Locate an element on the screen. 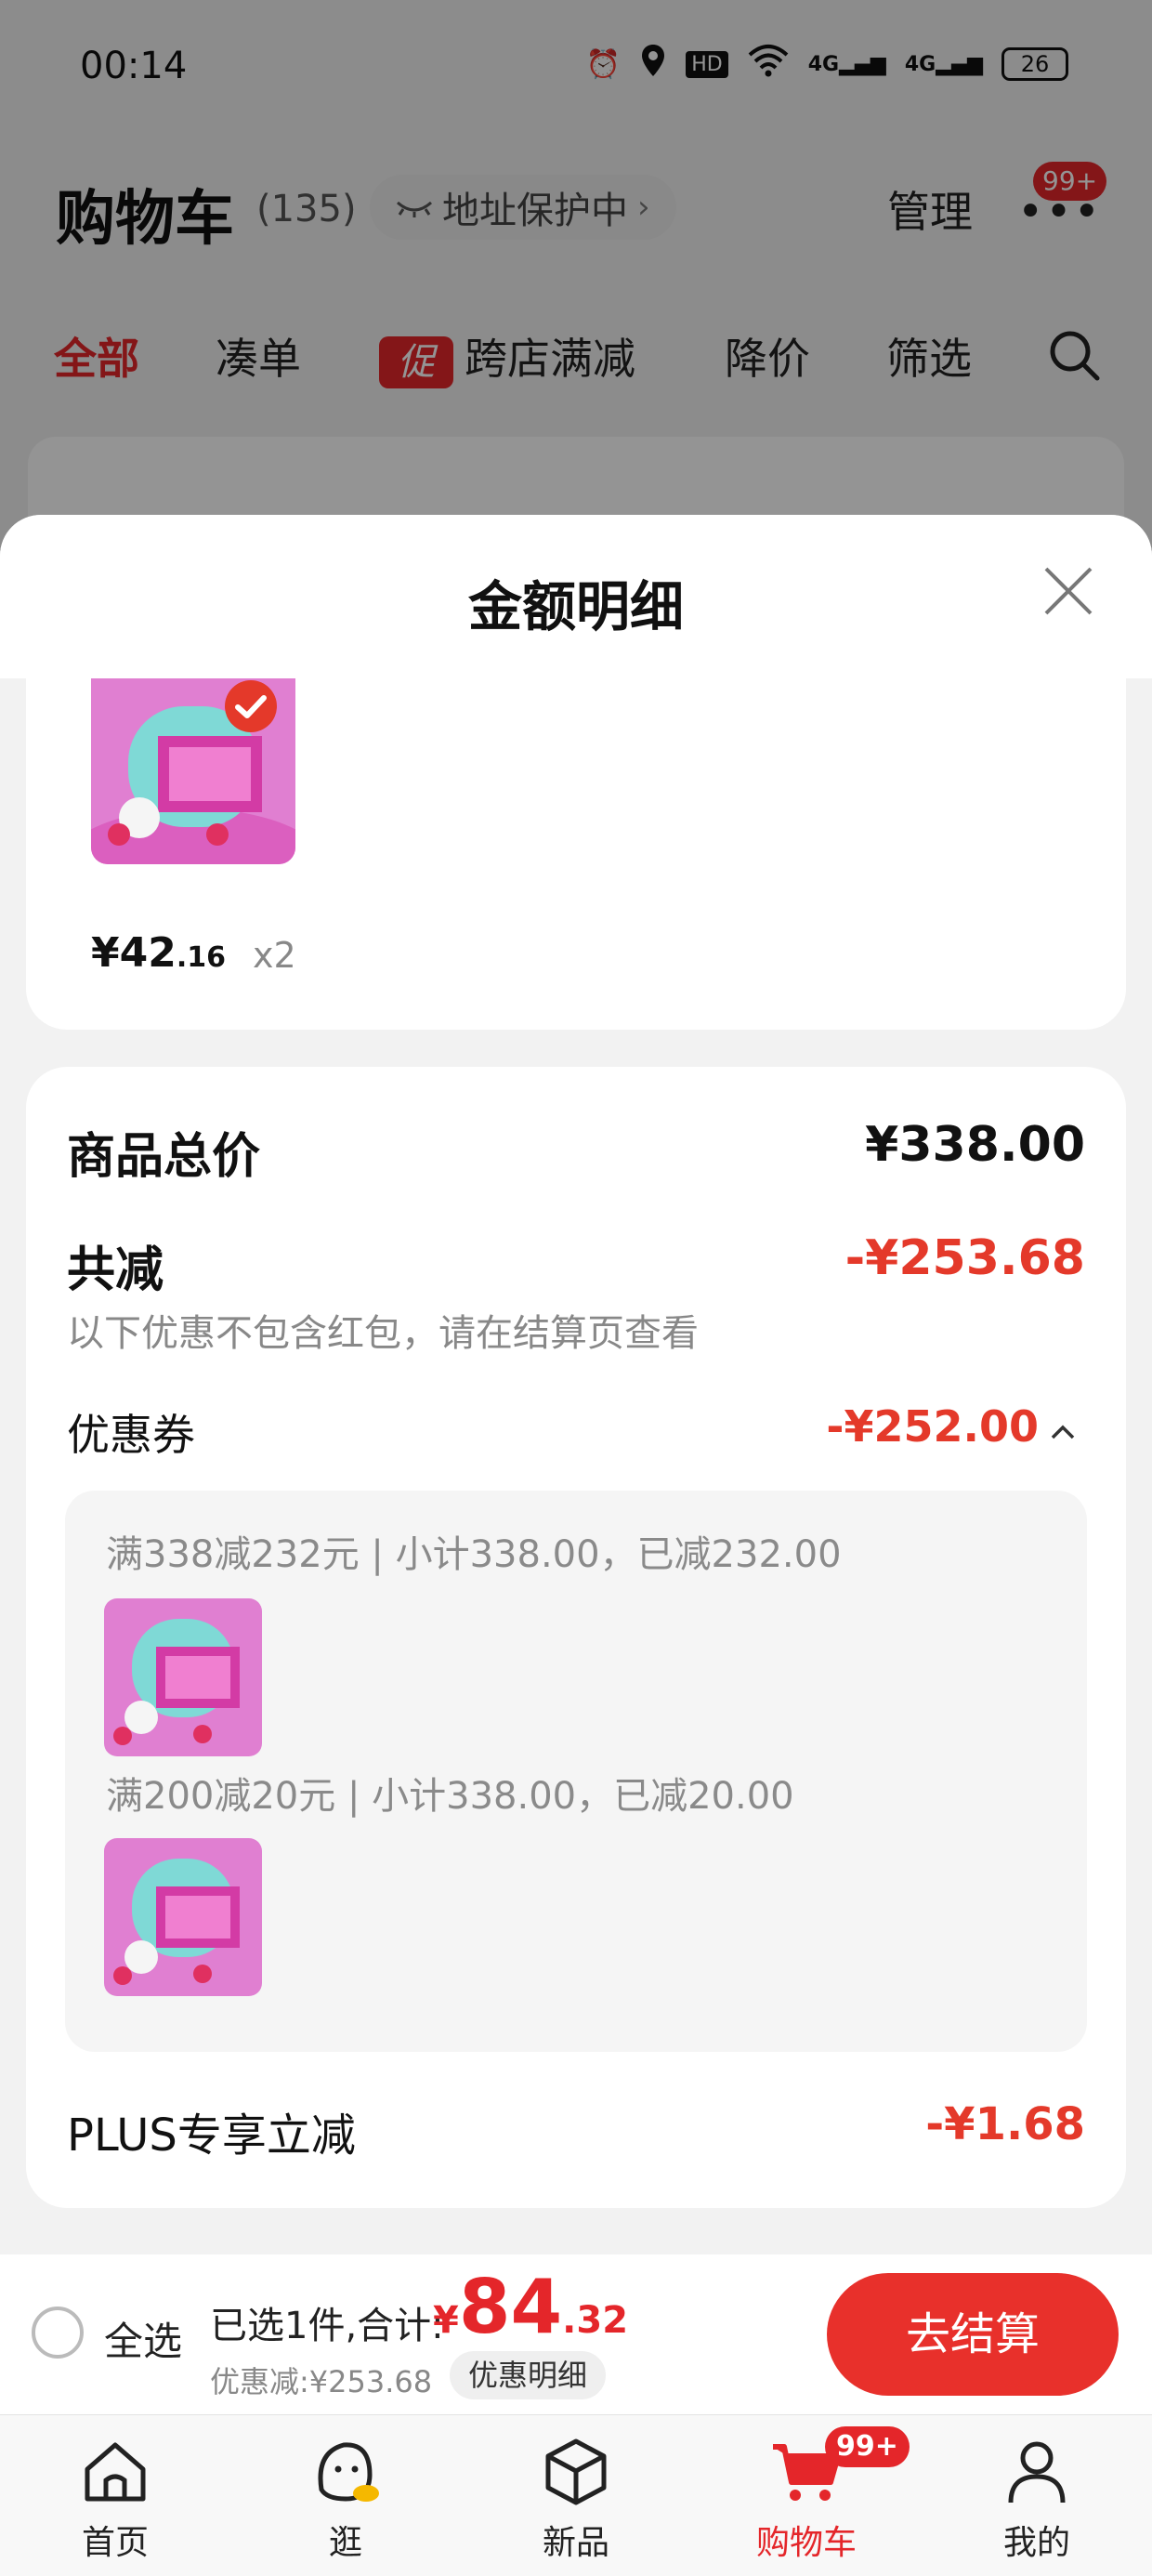 This screenshot has height=2576, width=1152. tab-new: 新品 is located at coordinates (576, 2495).